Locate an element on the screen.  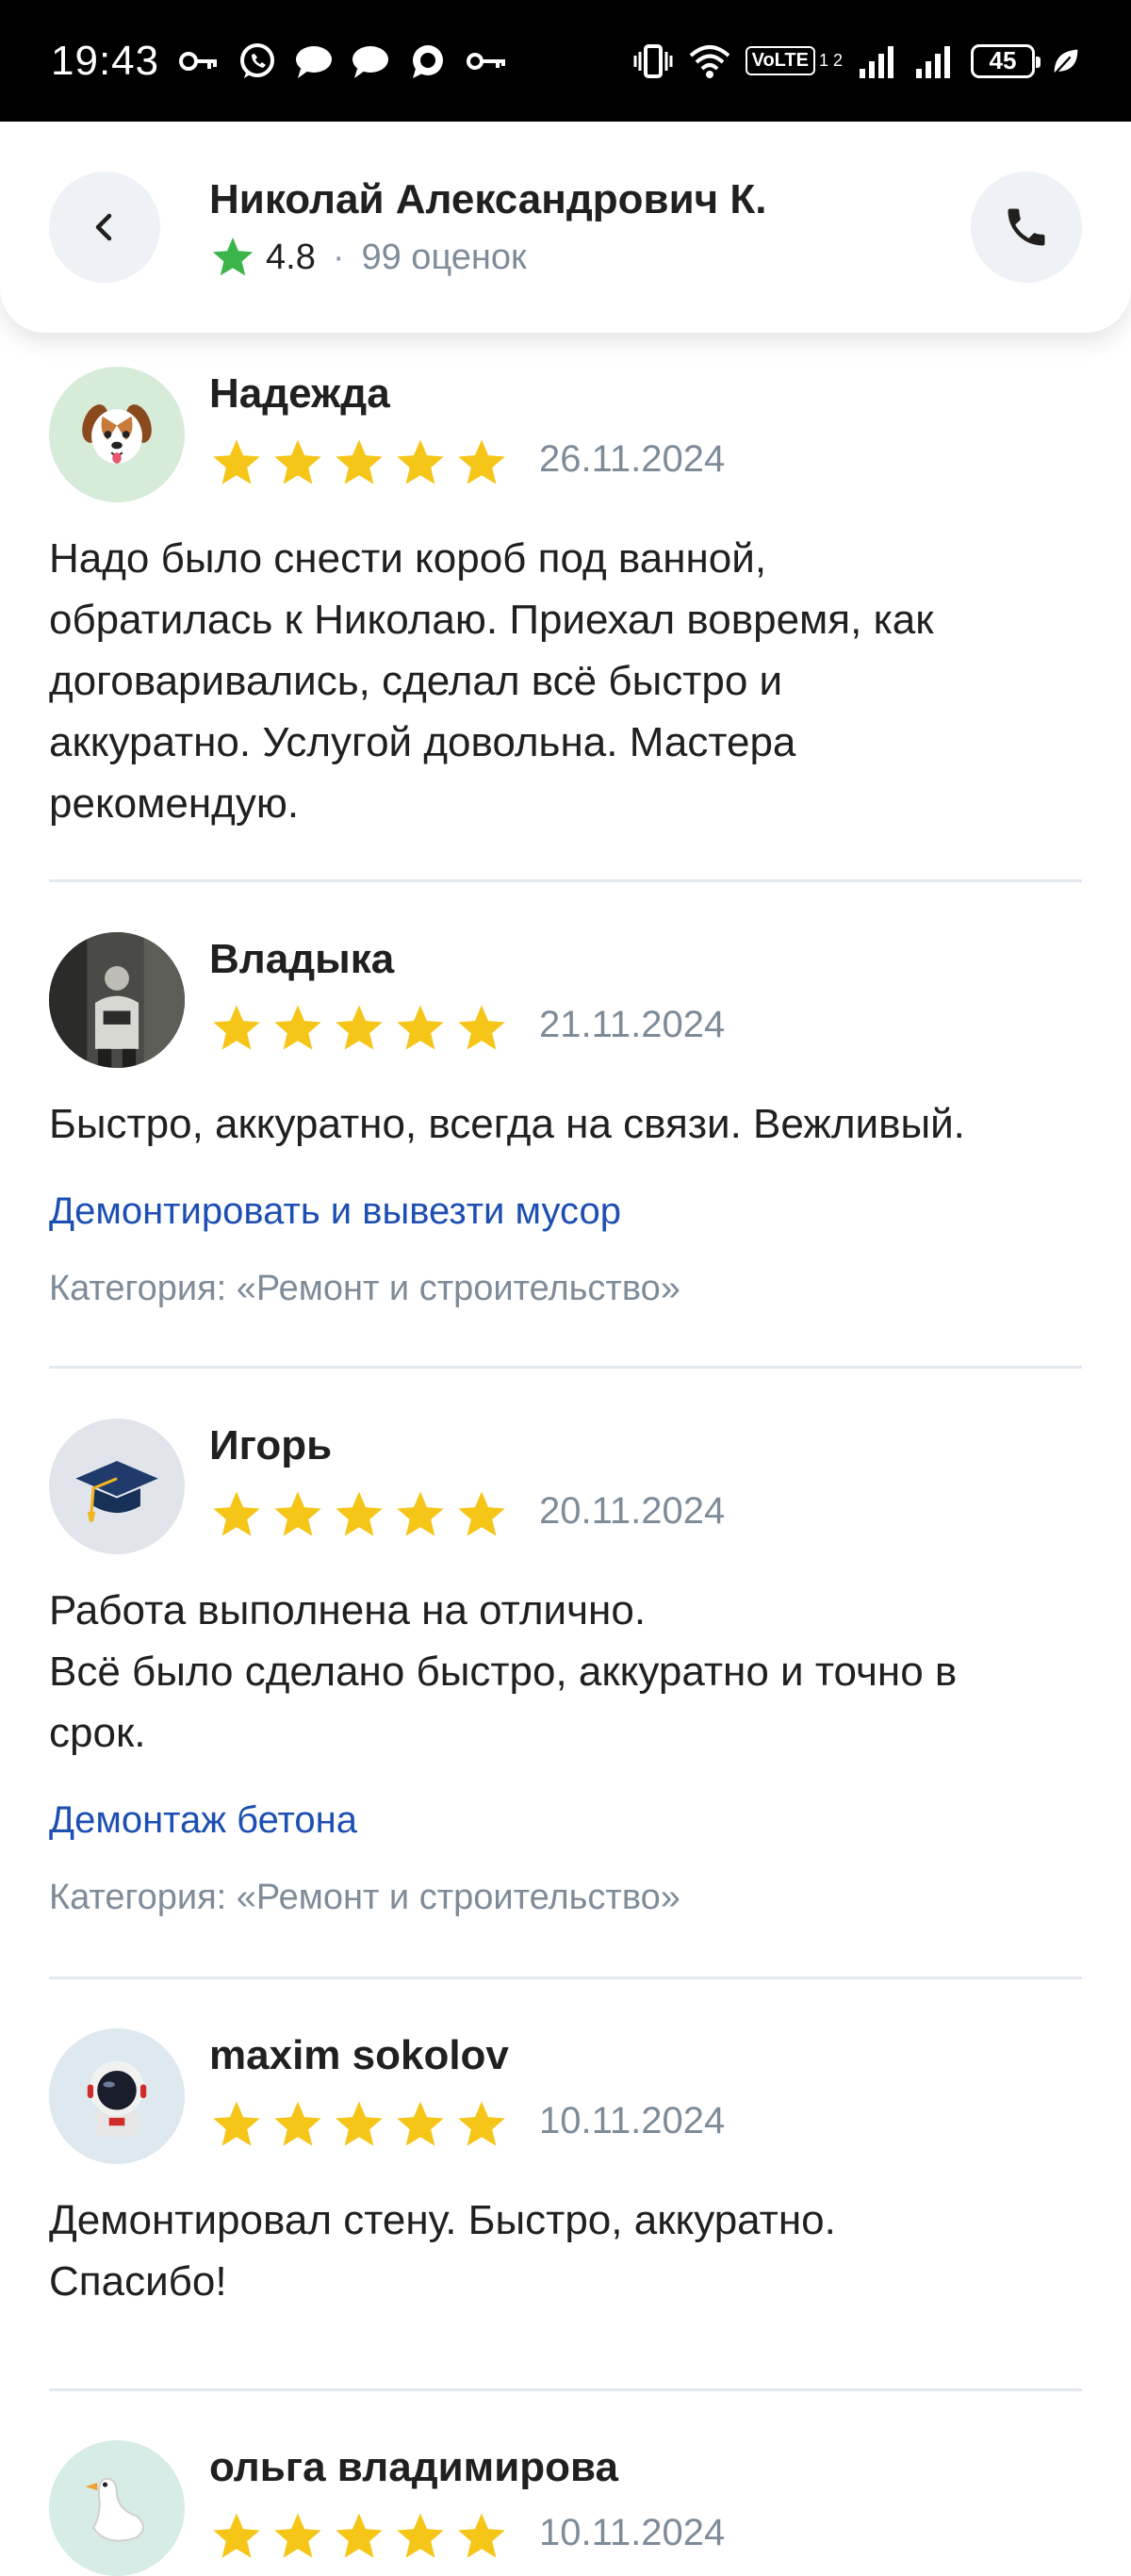
call-button is located at coordinates (1026, 227).